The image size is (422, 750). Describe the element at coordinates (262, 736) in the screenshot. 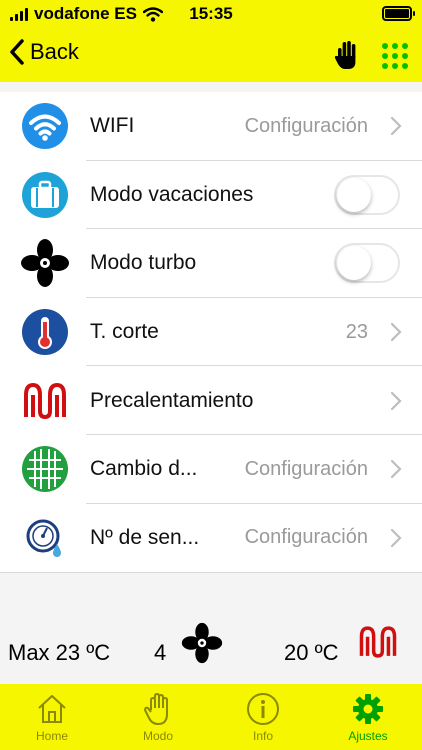

I see `tab-label: Info` at that location.